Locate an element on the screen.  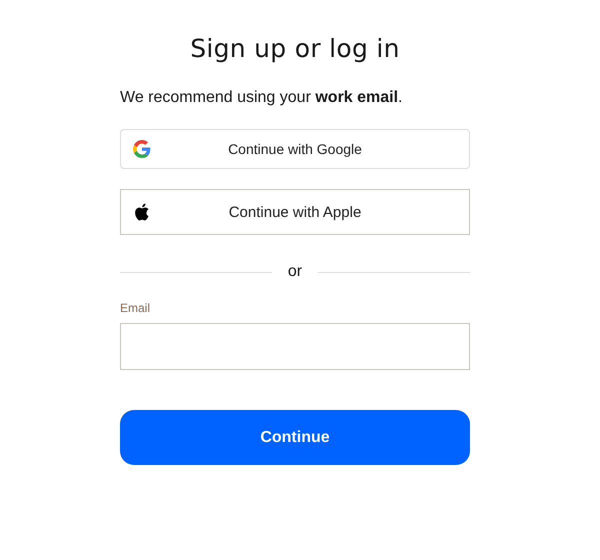
recommendation-text: We recommend using your work email. is located at coordinates (262, 98).